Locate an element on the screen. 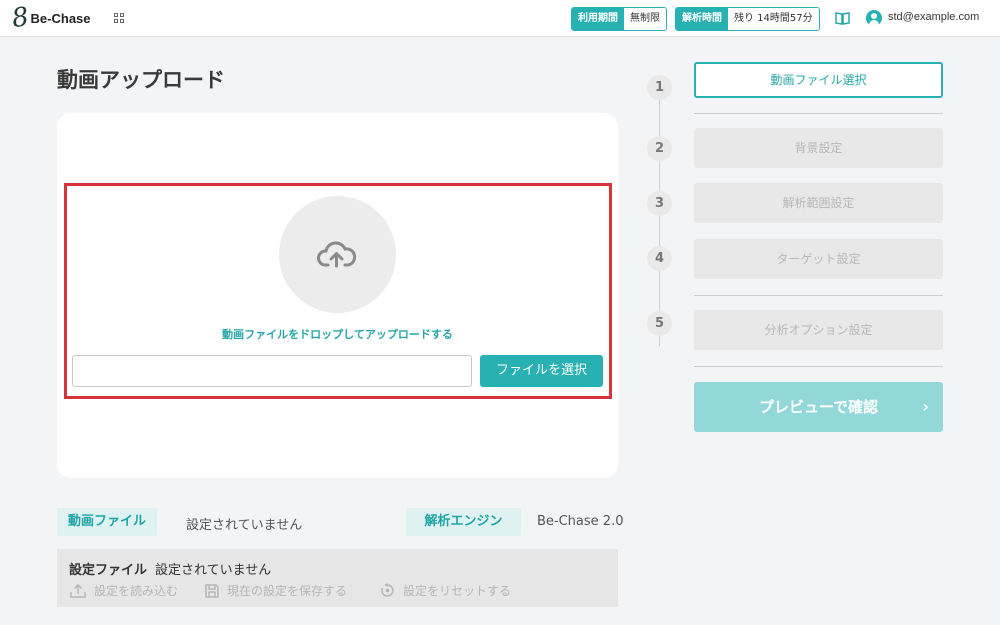 This screenshot has height=625, width=1000. user-avatar-icon is located at coordinates (874, 18).